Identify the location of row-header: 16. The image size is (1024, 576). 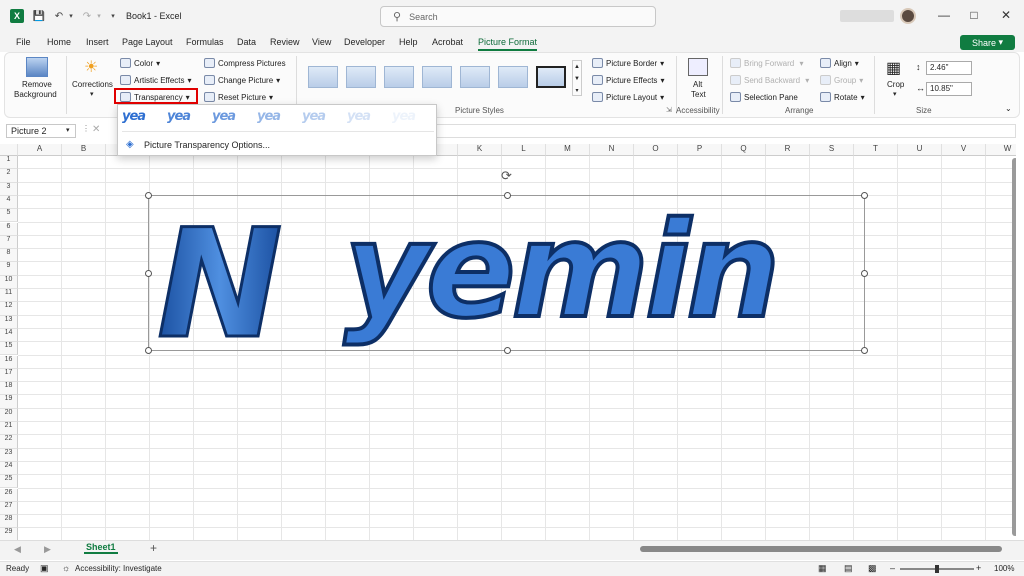
(9, 362).